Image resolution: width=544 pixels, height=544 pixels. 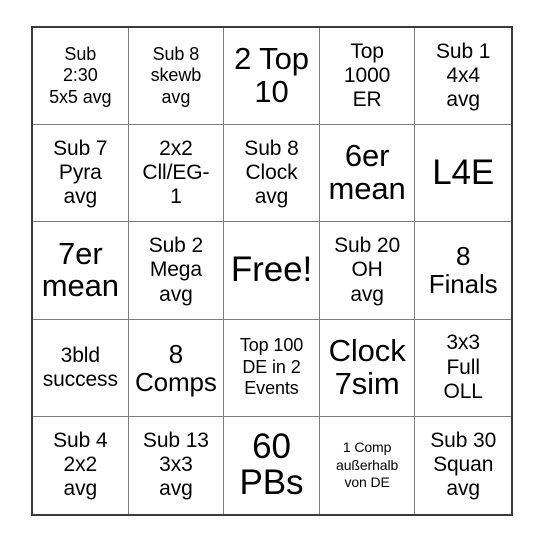 I want to click on bingo-cell-label: 2 Top 10, so click(x=271, y=75).